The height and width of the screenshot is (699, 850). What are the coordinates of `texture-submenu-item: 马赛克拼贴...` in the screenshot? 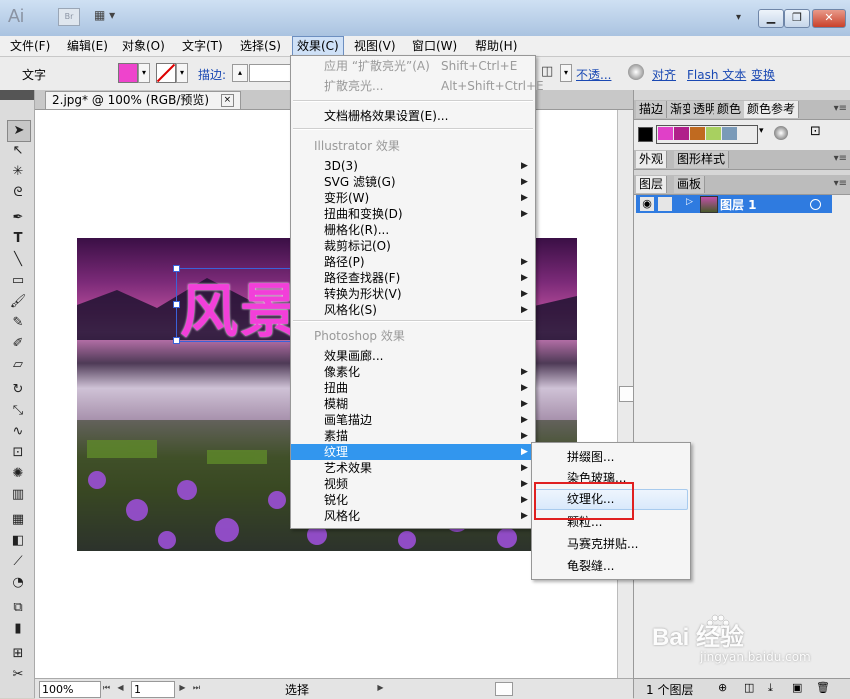 It's located at (611, 544).